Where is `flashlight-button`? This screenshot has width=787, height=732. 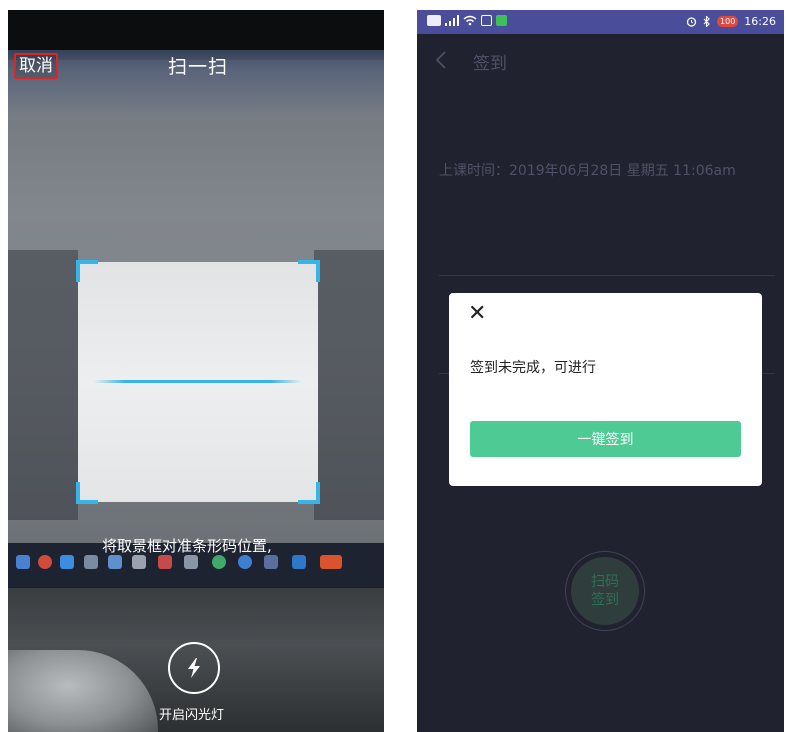 flashlight-button is located at coordinates (194, 668).